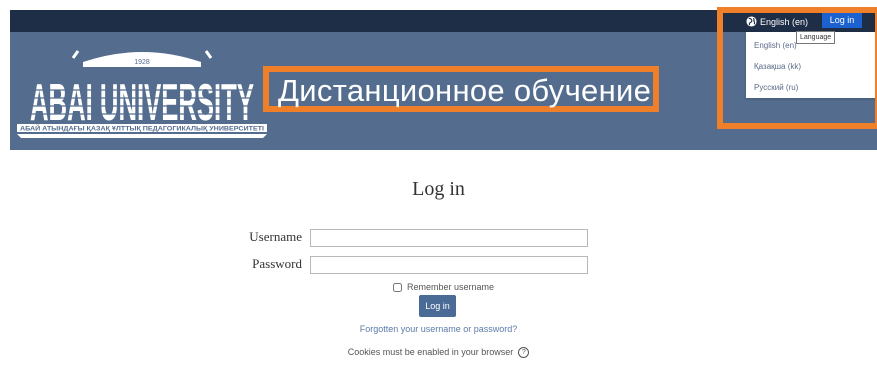  I want to click on username-input, so click(449, 238).